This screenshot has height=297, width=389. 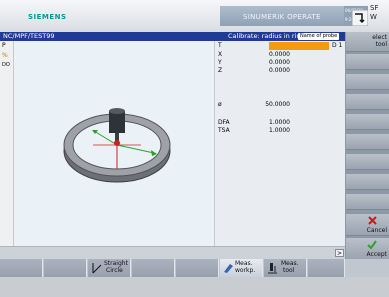 I want to click on x-label: X, so click(x=220, y=54).